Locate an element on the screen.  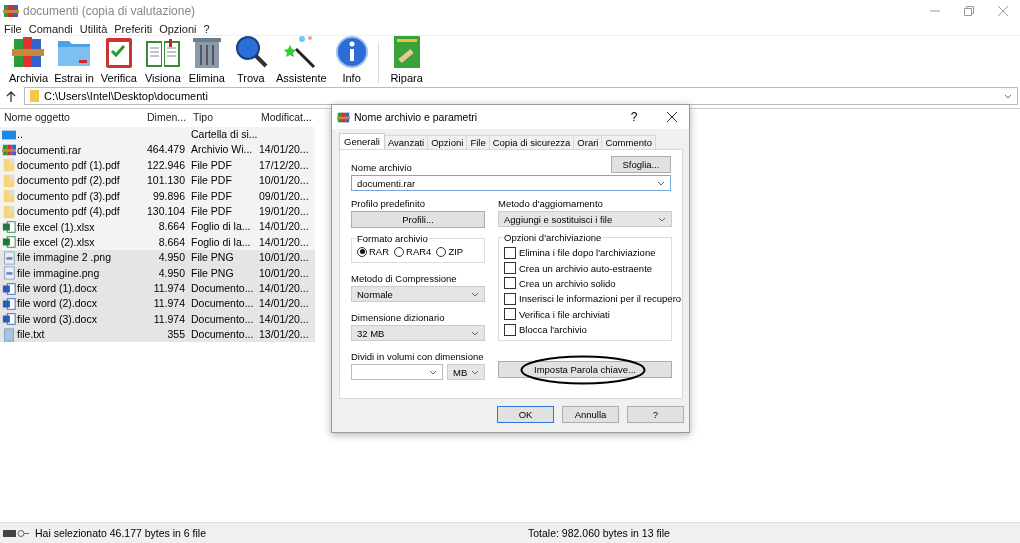
file-name-cell: documenti.rar is located at coordinates (71, 150).